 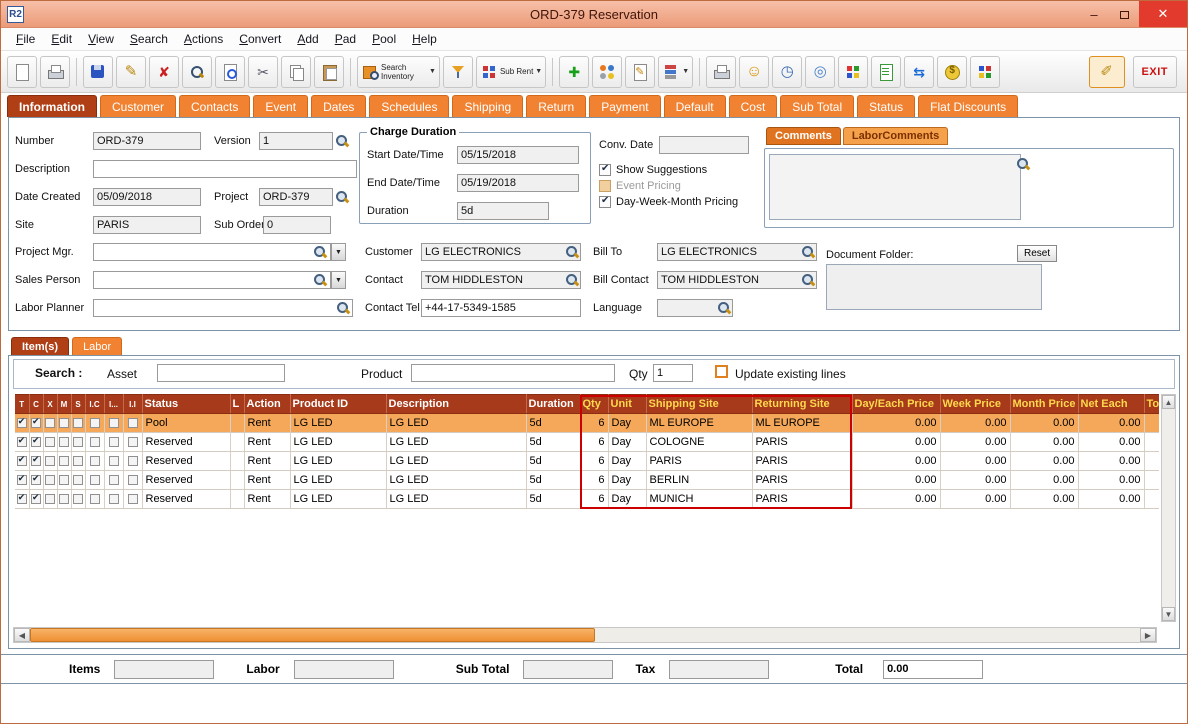 I want to click on sales-person-field, so click(x=212, y=280).